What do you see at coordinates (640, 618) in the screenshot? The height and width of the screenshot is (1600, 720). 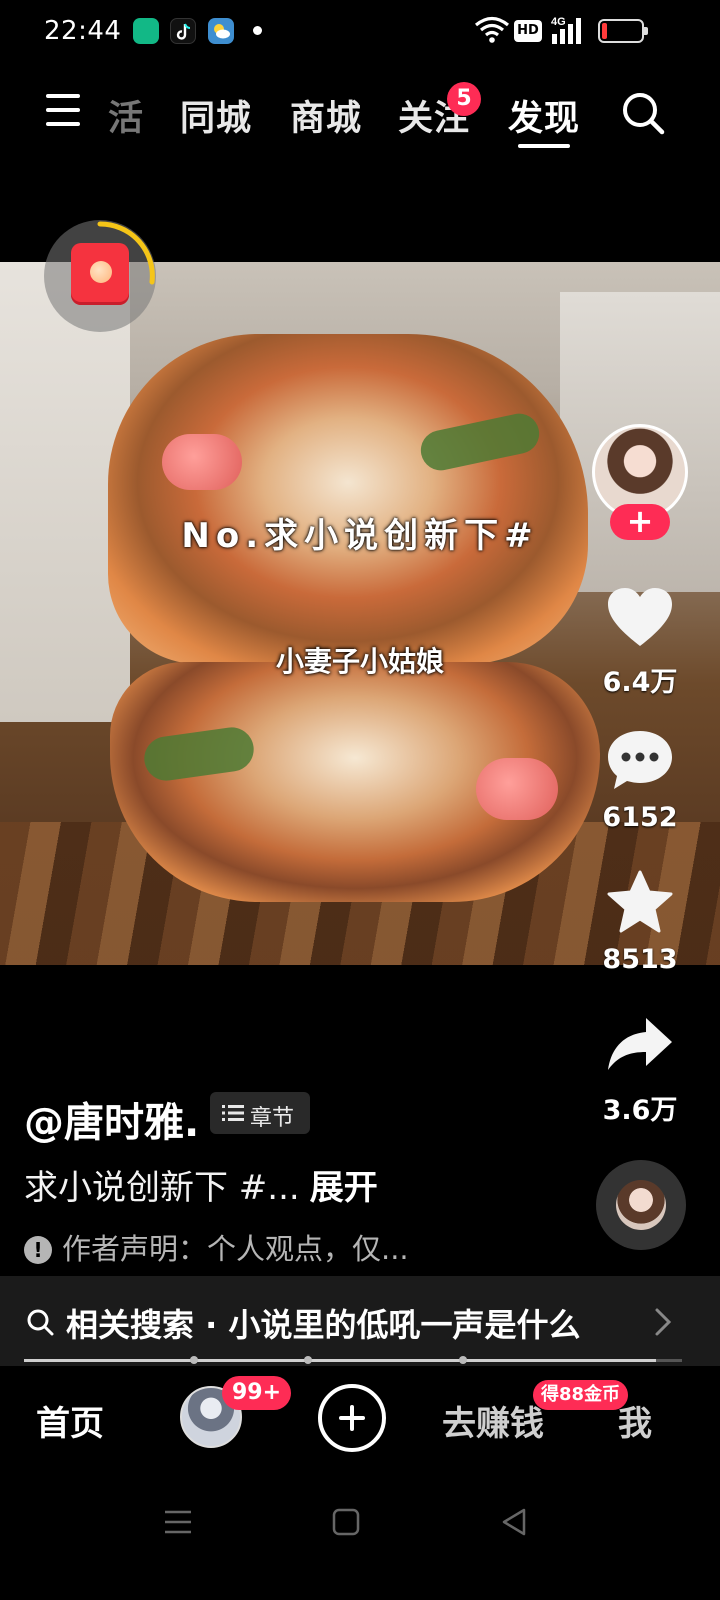 I see `like-heart-icon` at bounding box center [640, 618].